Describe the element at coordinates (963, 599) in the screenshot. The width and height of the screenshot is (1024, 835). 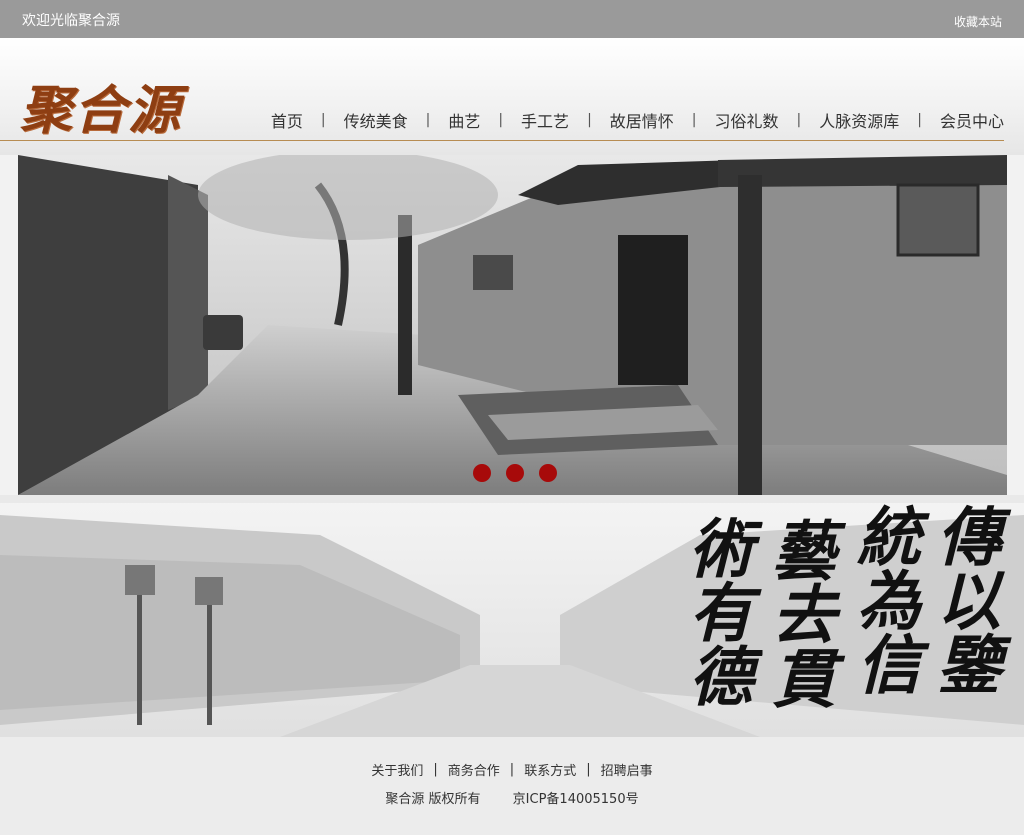
I see `calligraphy-column-1: 傳以鑒` at that location.